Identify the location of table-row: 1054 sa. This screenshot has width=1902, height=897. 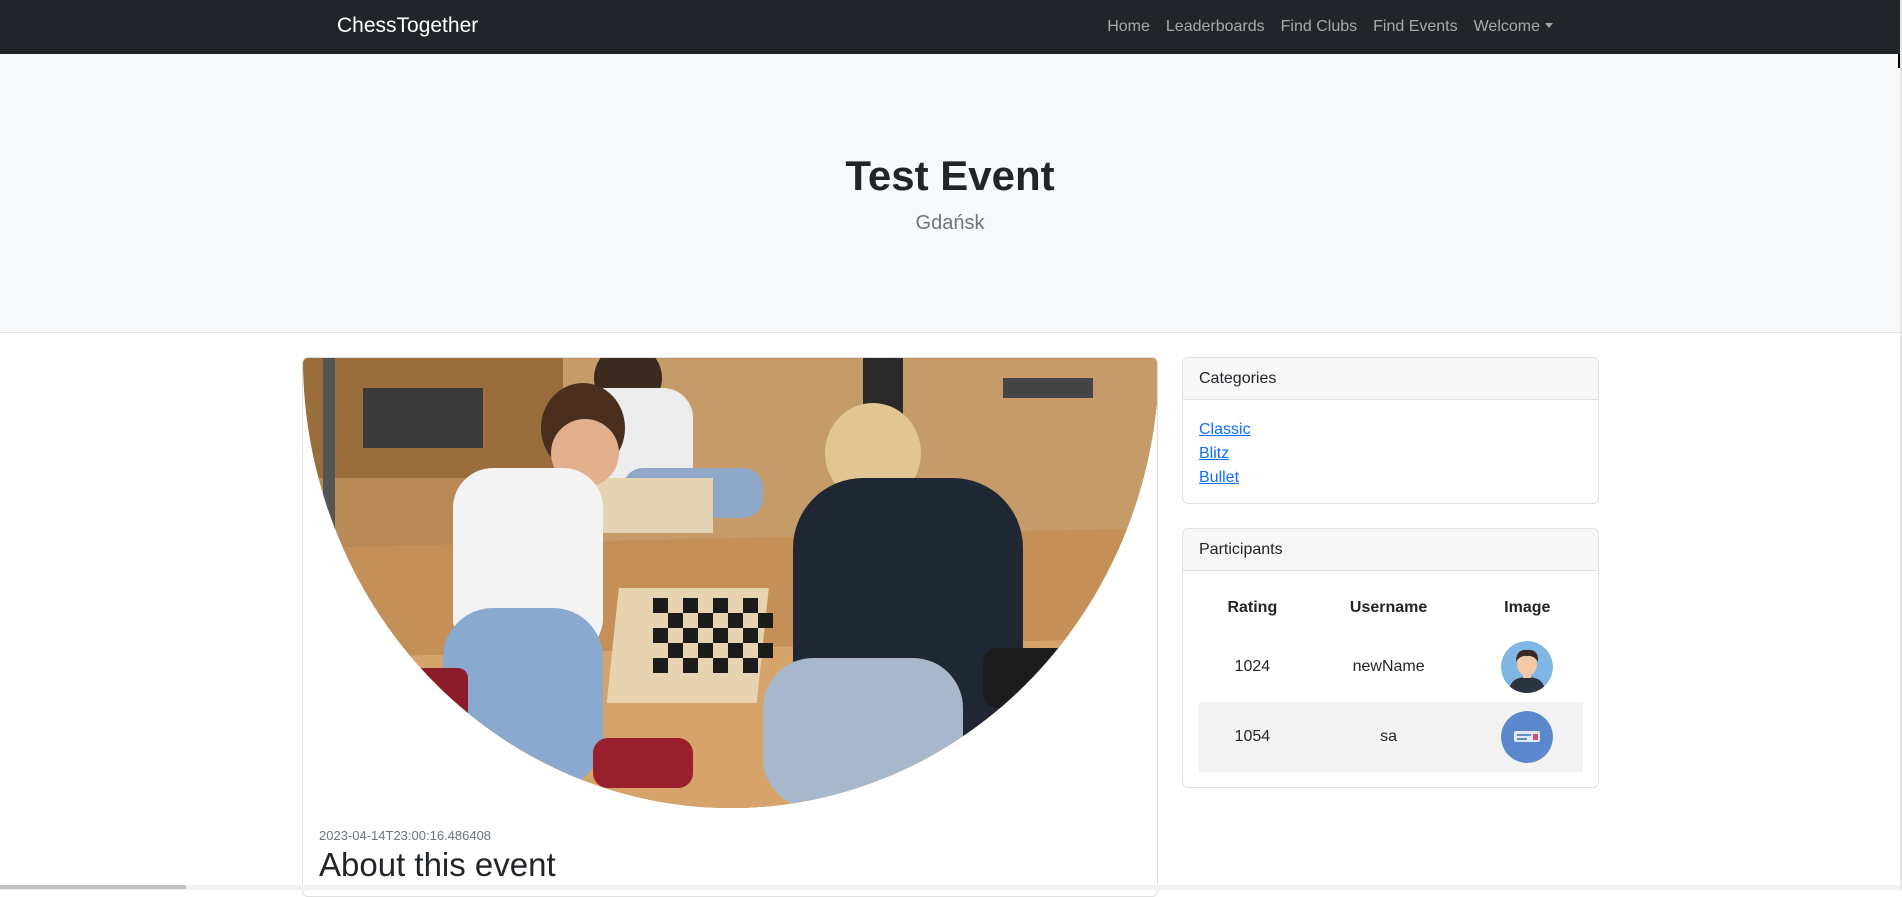
(1391, 737).